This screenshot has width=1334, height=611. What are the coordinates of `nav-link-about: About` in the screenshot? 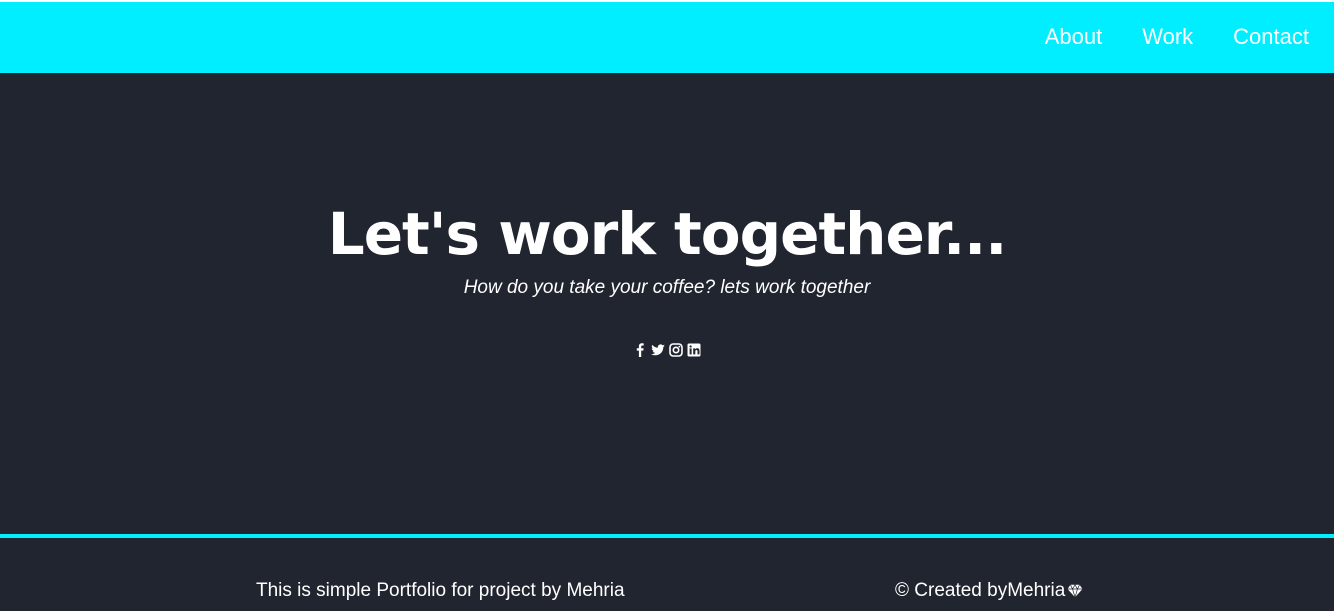 It's located at (1074, 37).